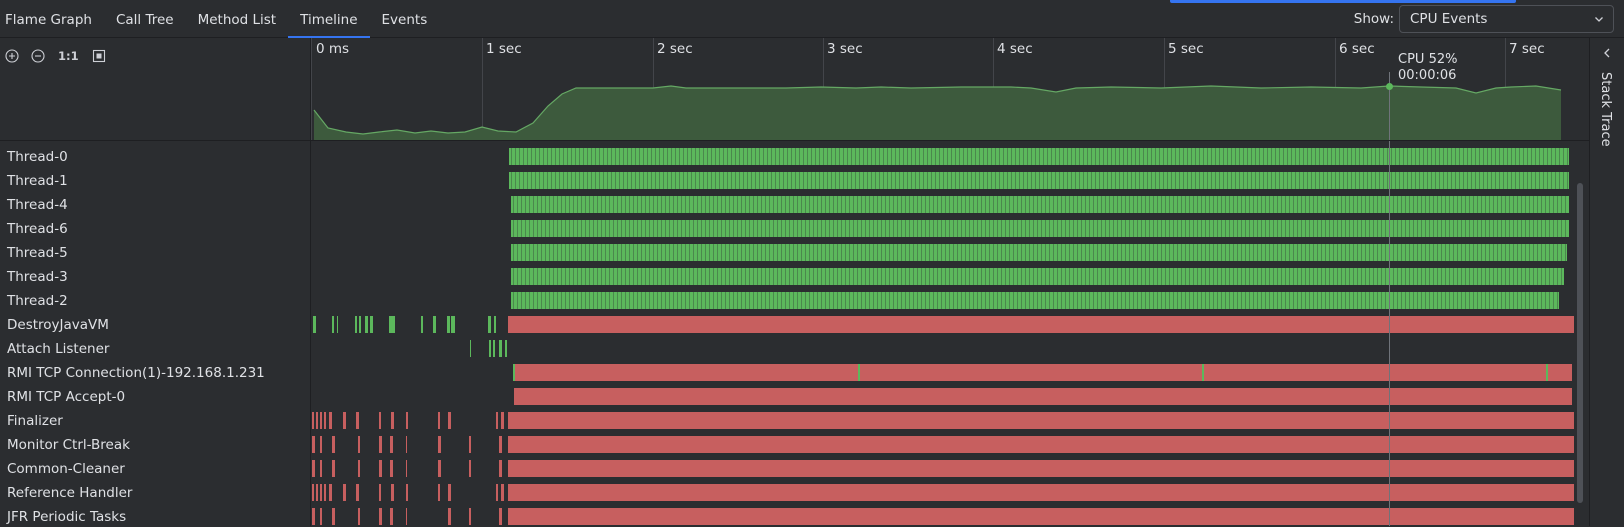 This screenshot has height=527, width=1624. What do you see at coordinates (237, 19) in the screenshot?
I see `tab-method-list: Method List` at bounding box center [237, 19].